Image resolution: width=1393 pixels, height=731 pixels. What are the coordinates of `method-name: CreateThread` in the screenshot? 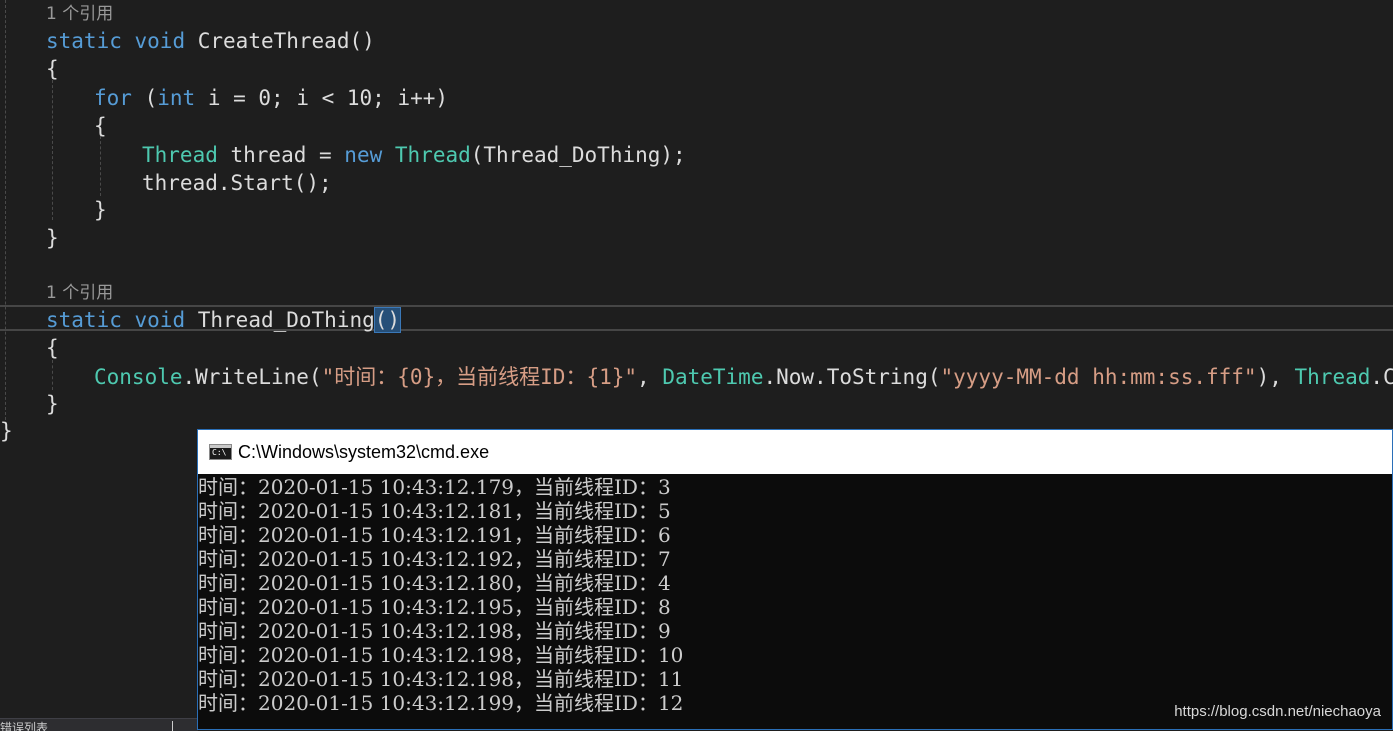 It's located at (273, 41).